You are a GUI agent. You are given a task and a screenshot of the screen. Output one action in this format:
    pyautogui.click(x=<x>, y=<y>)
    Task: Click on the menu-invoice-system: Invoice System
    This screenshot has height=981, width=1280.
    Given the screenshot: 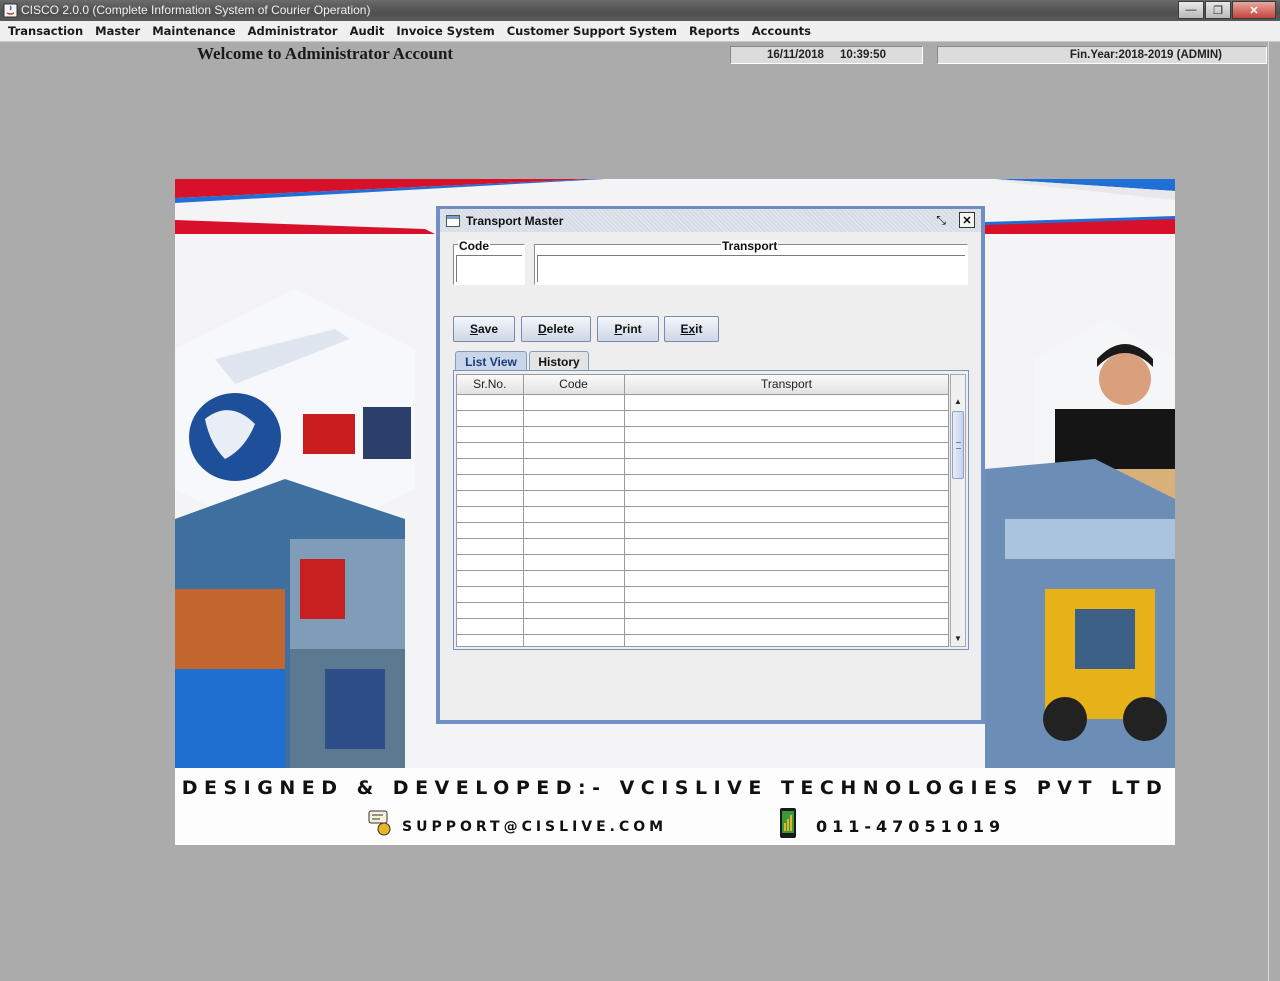 What is the action you would take?
    pyautogui.click(x=445, y=31)
    